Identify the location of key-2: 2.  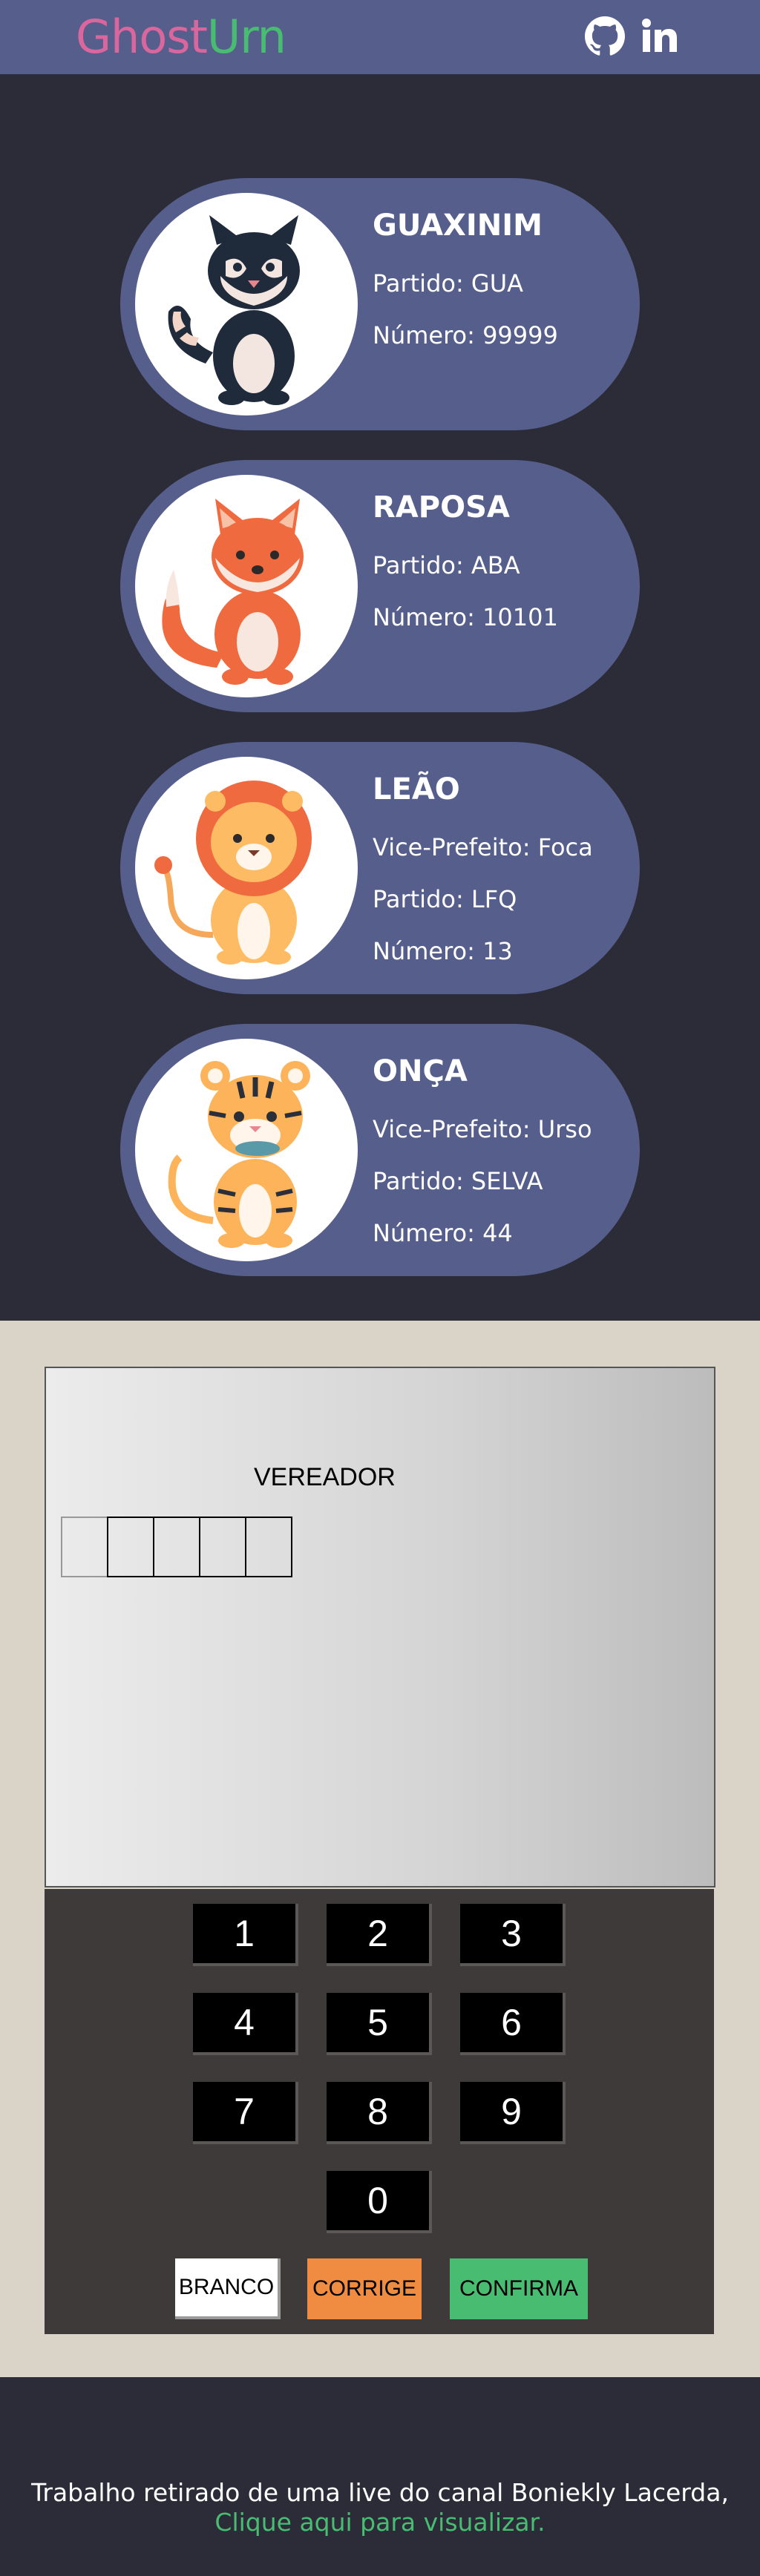
(379, 1935).